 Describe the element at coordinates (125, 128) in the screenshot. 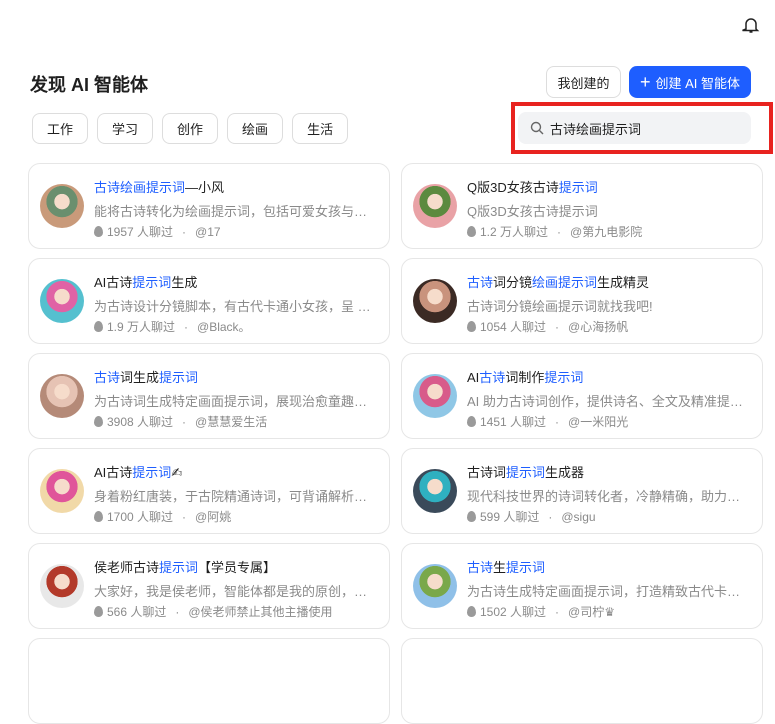

I see `tab-study: 学习` at that location.